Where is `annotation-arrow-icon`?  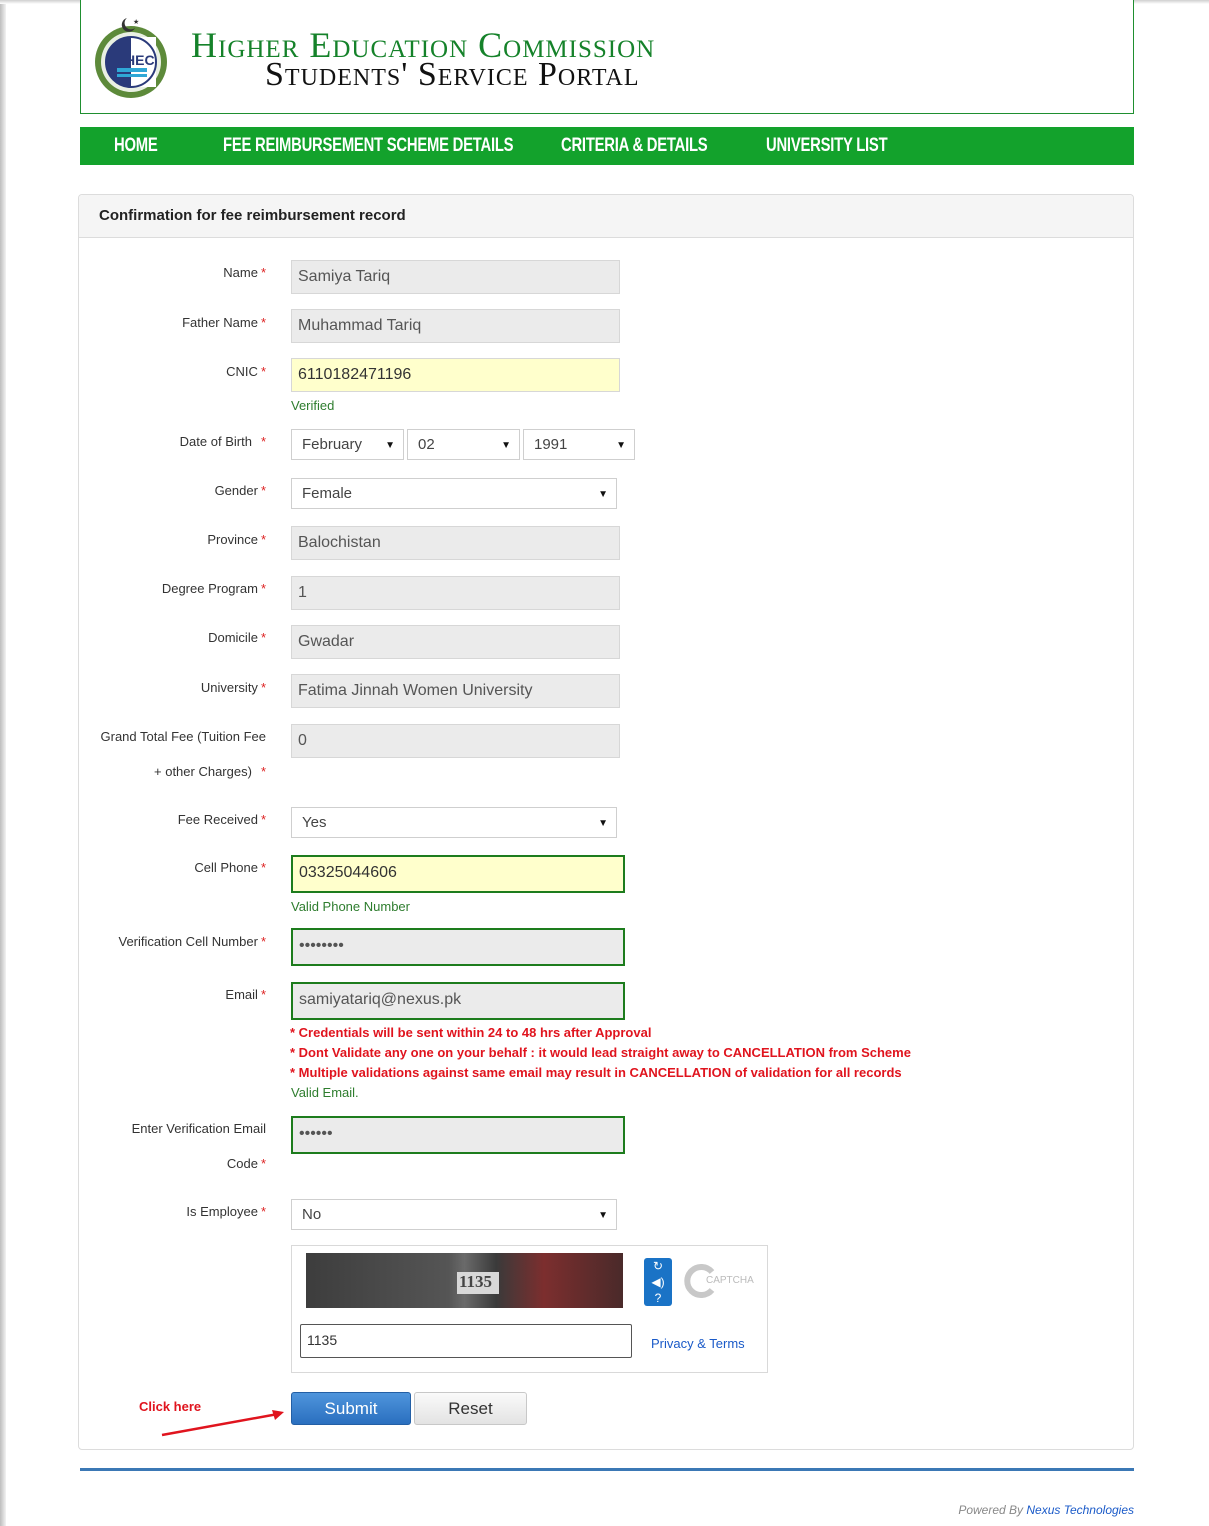 annotation-arrow-icon is located at coordinates (222, 1423).